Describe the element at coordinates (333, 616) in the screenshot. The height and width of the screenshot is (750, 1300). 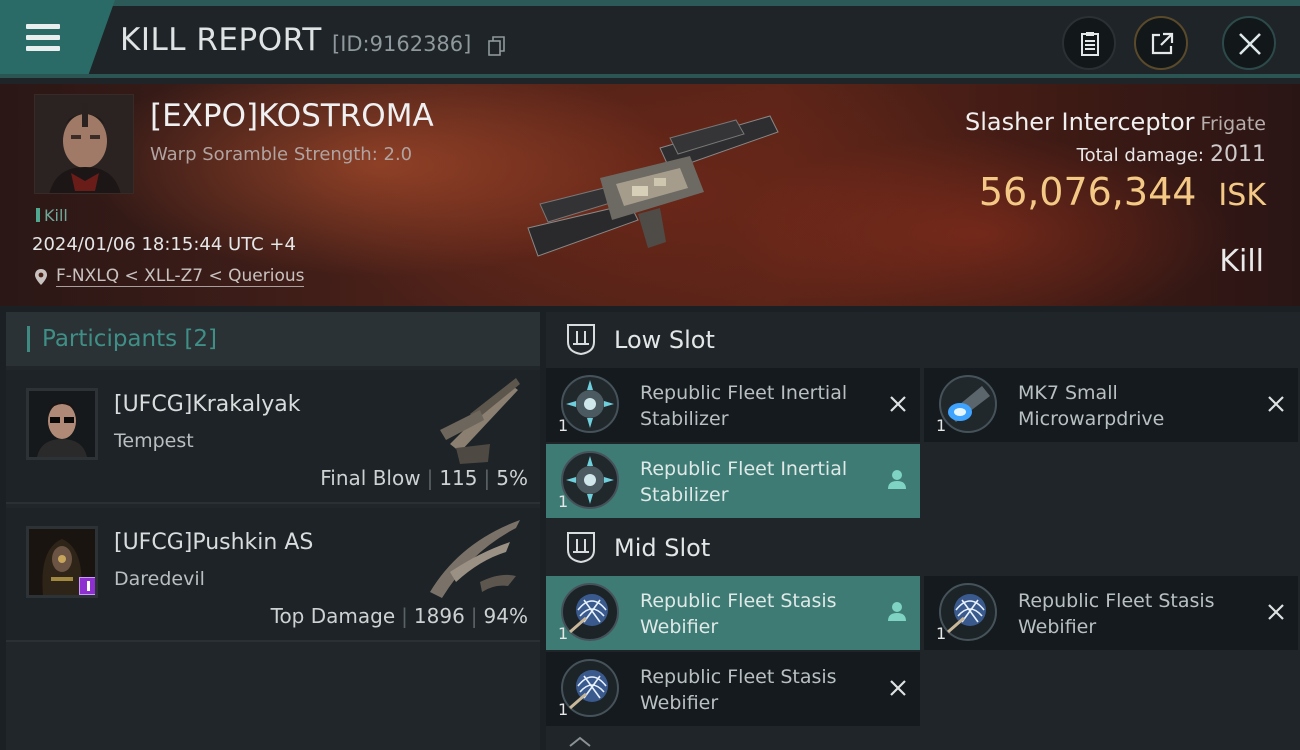
I see `participant-role: Top Damage` at that location.